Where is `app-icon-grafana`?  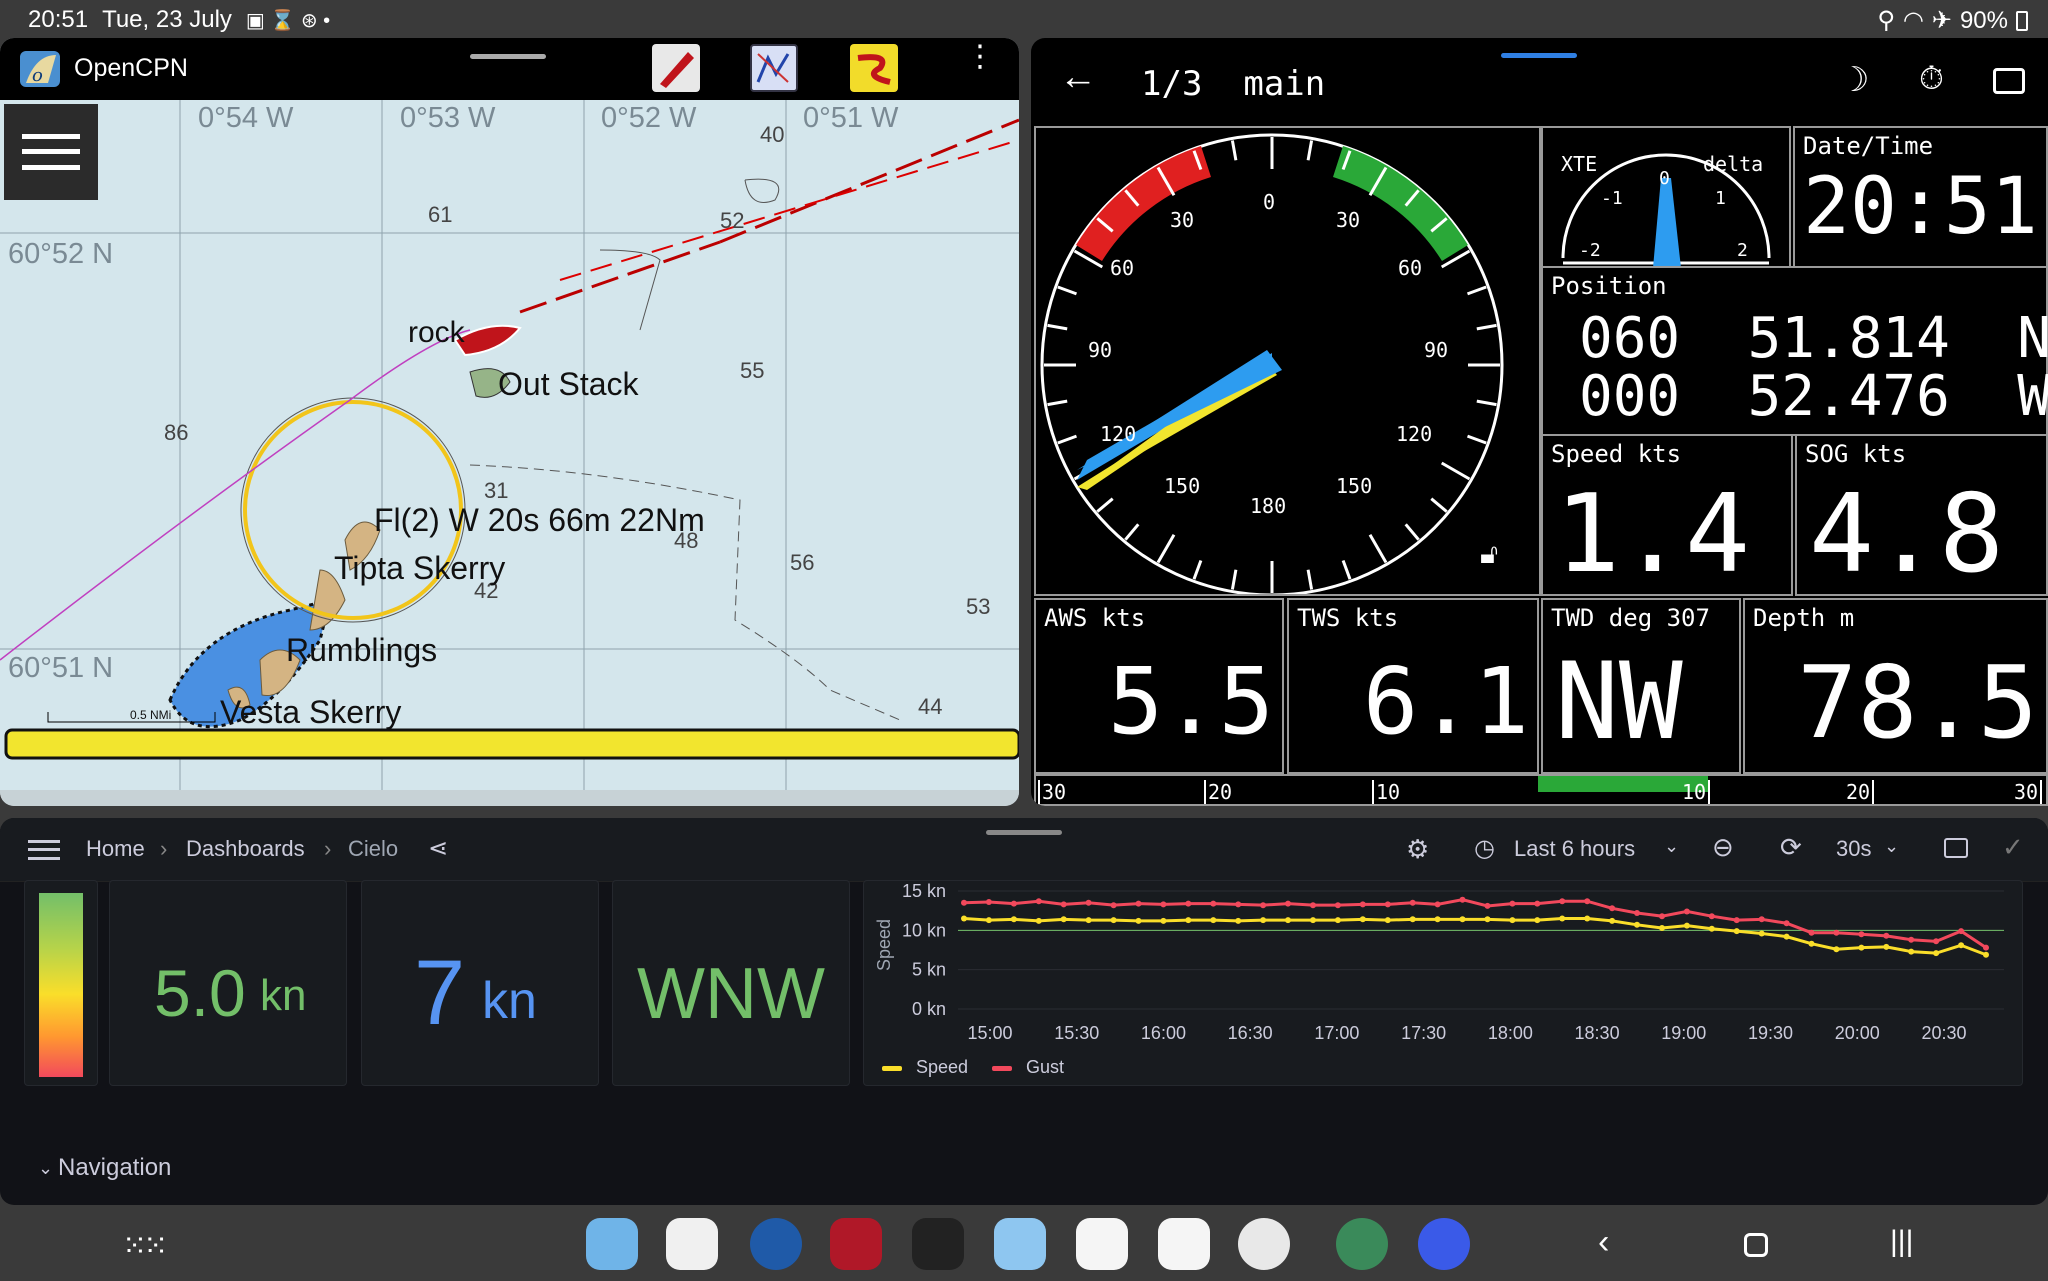
app-icon-grafana is located at coordinates (1102, 1244).